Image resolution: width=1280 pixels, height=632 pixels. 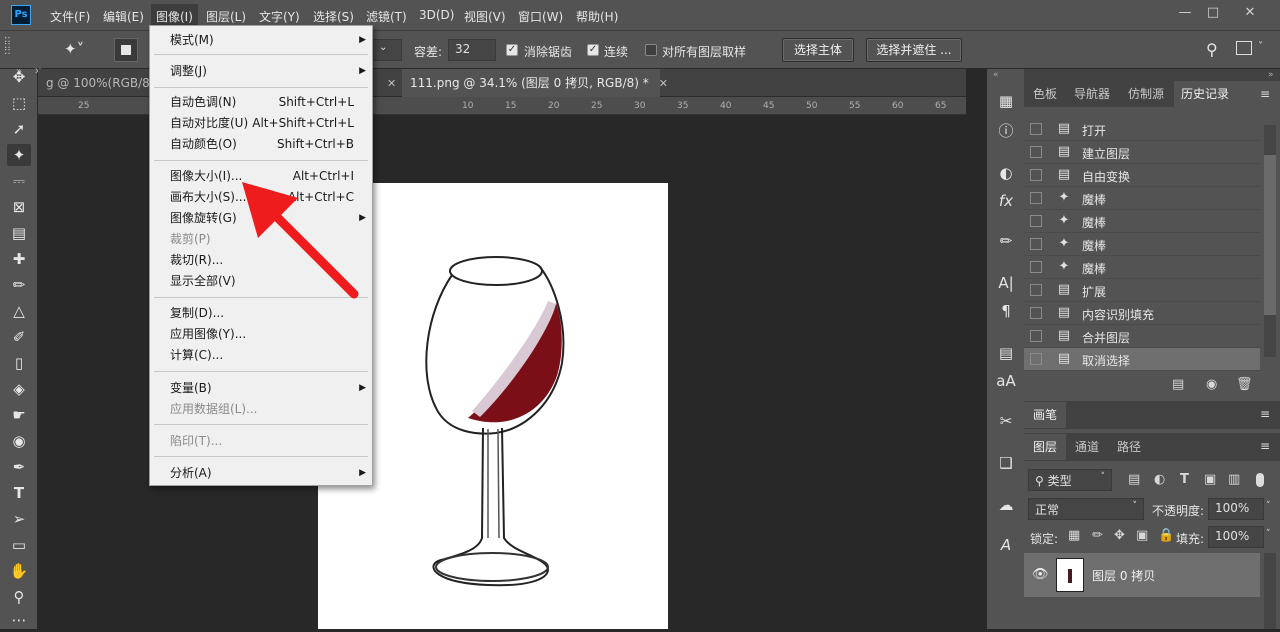 I want to click on collapse-icon: », so click(x=1271, y=75).